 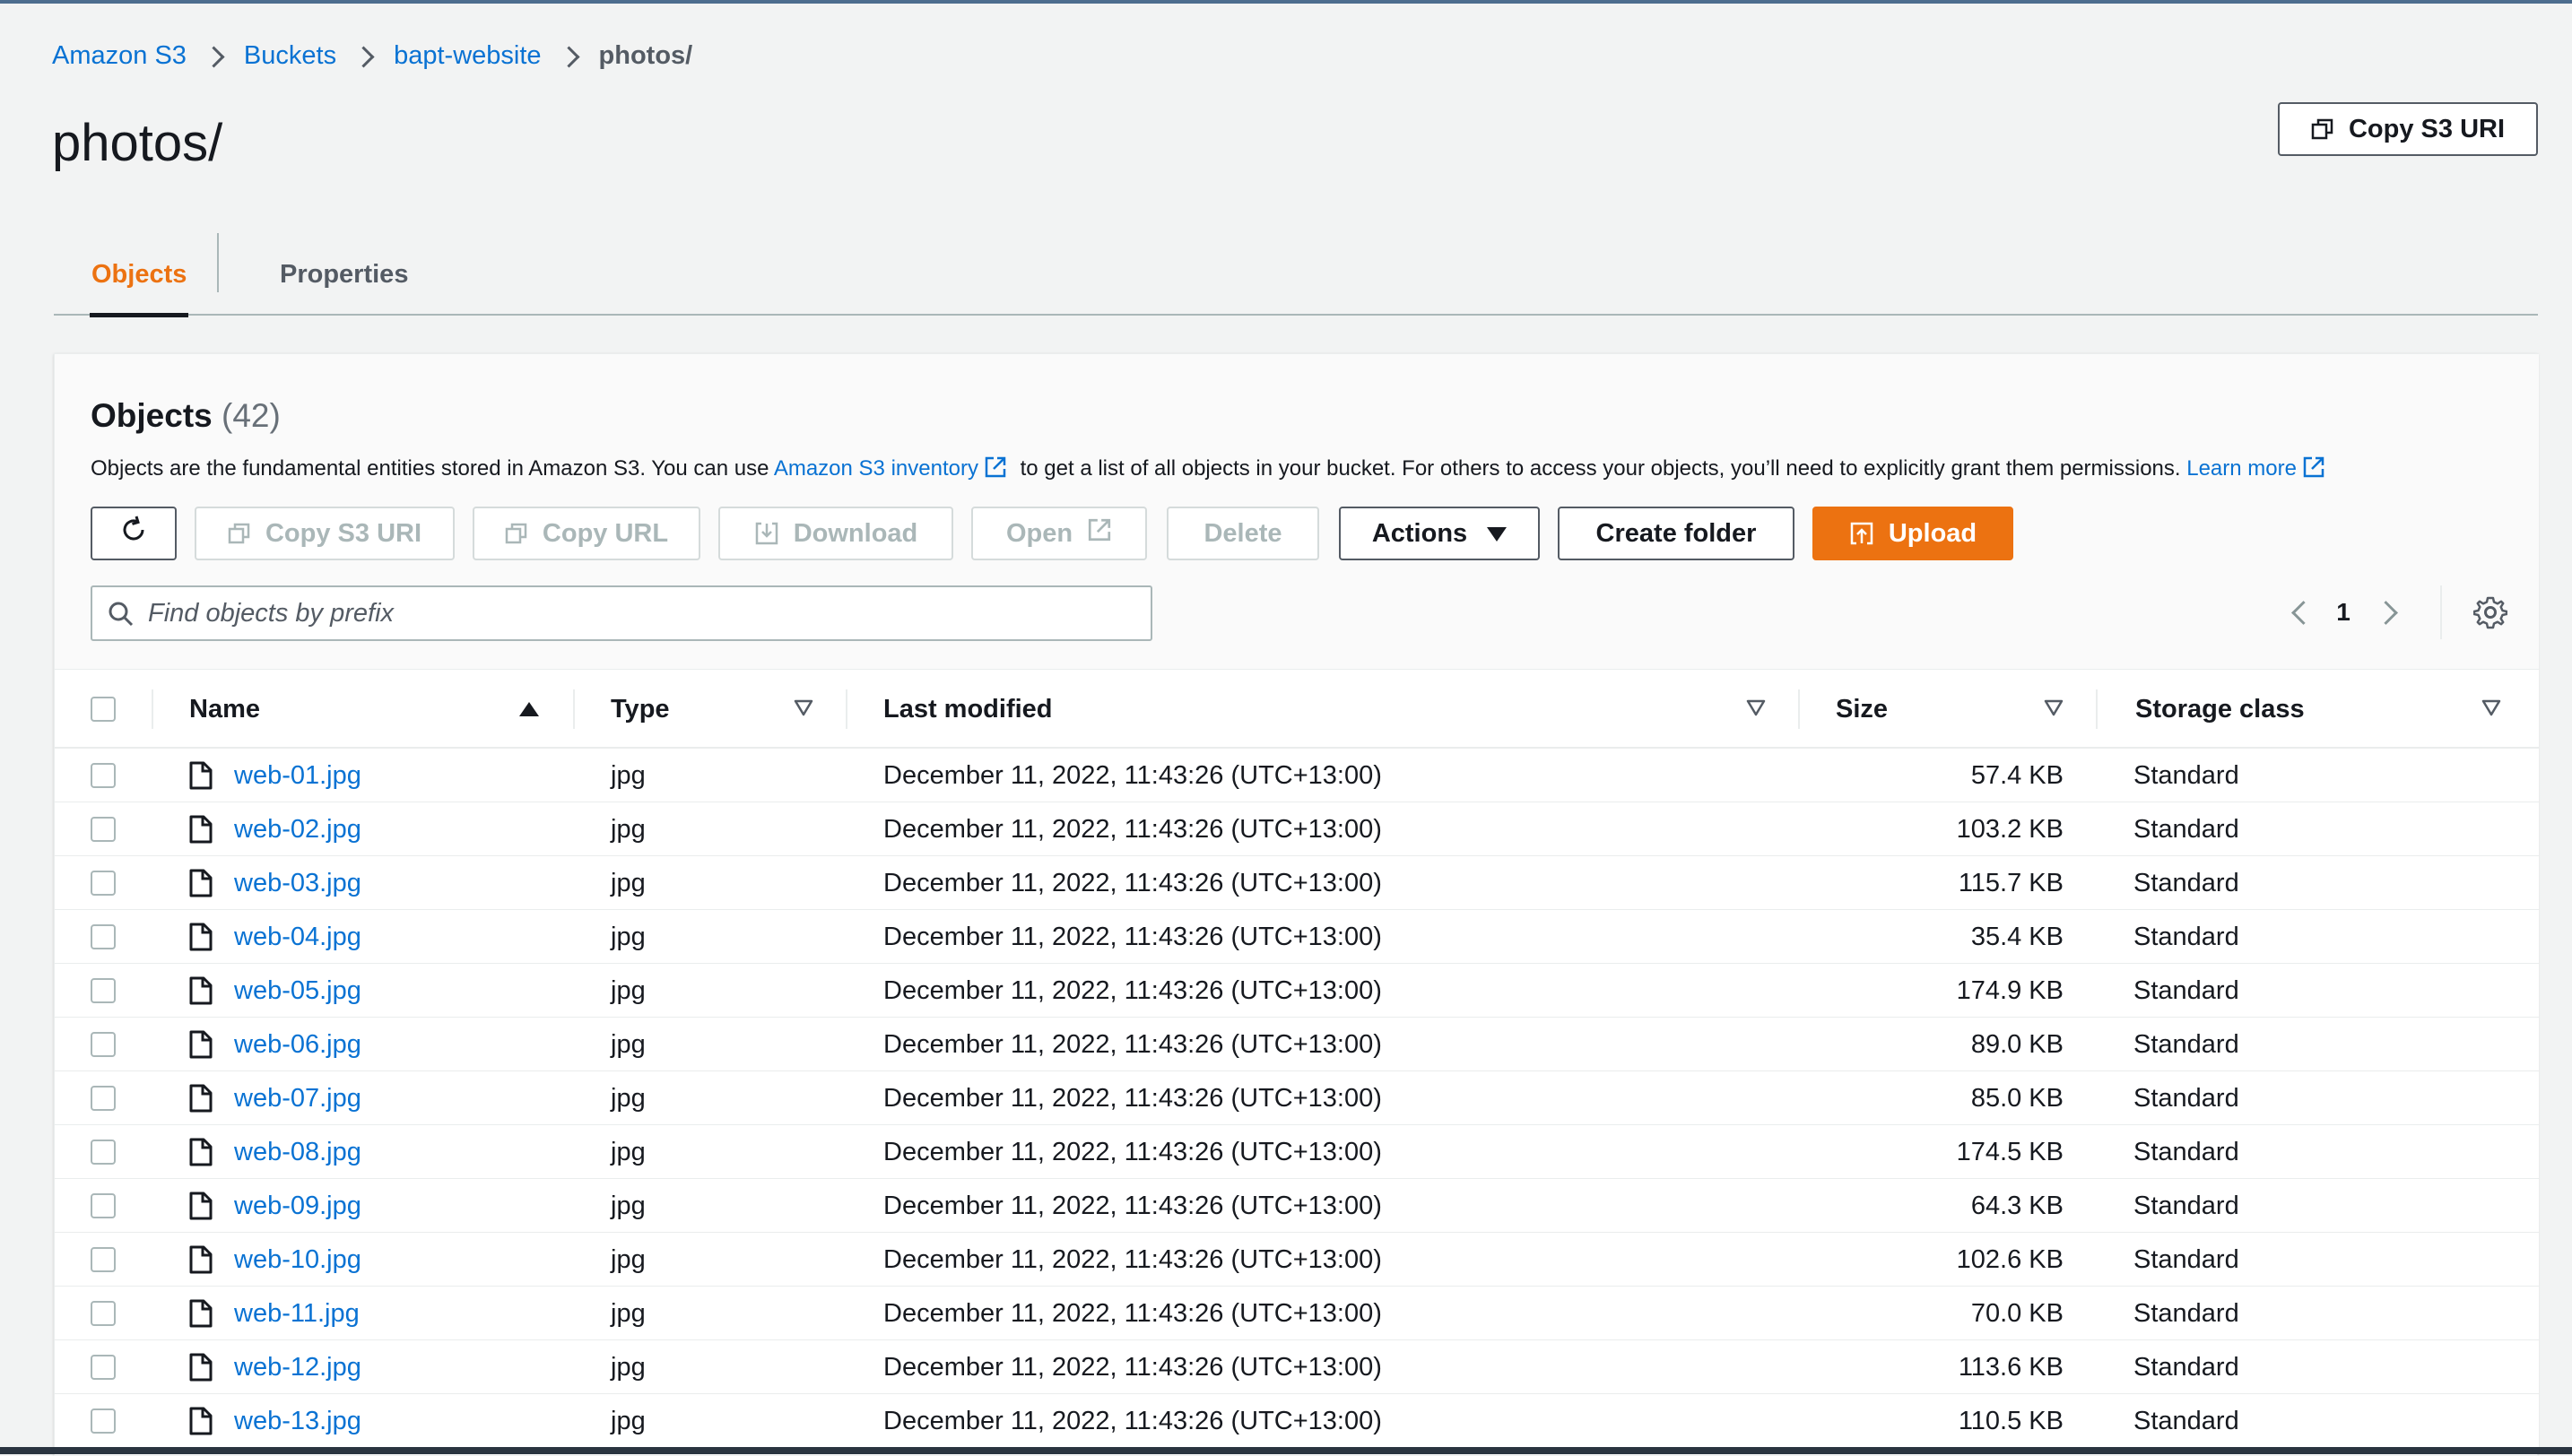 I want to click on learn-more-link: Learn more, so click(x=2241, y=469).